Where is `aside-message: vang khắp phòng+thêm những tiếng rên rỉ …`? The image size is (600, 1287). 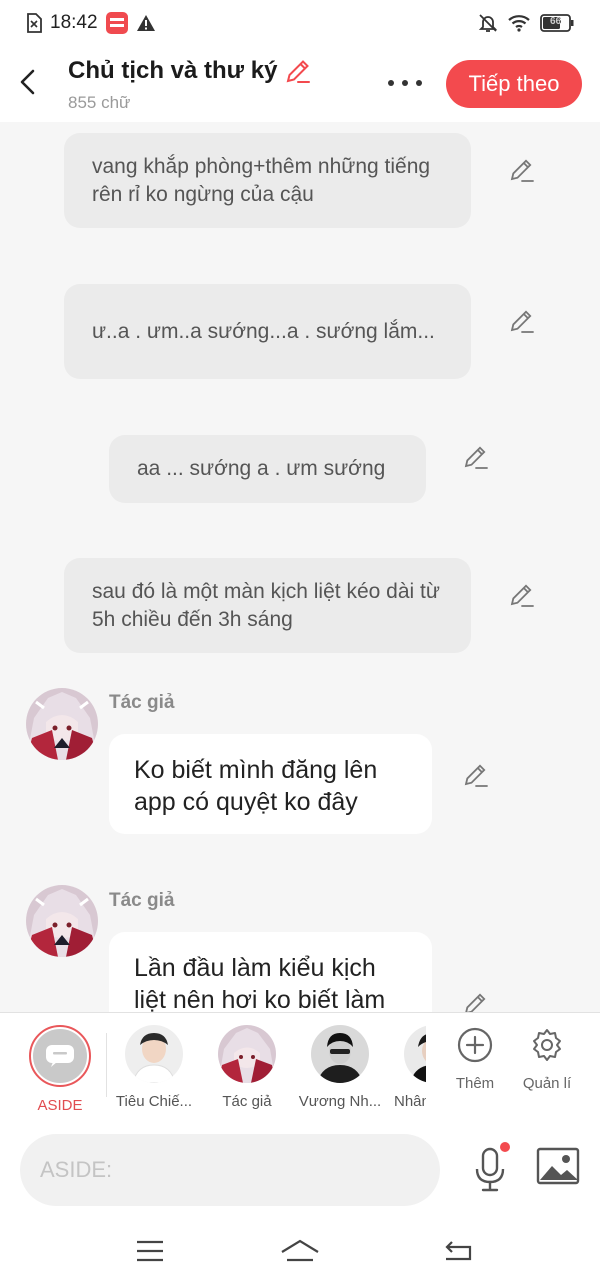 aside-message: vang khắp phòng+thêm những tiếng rên rỉ … is located at coordinates (267, 180).